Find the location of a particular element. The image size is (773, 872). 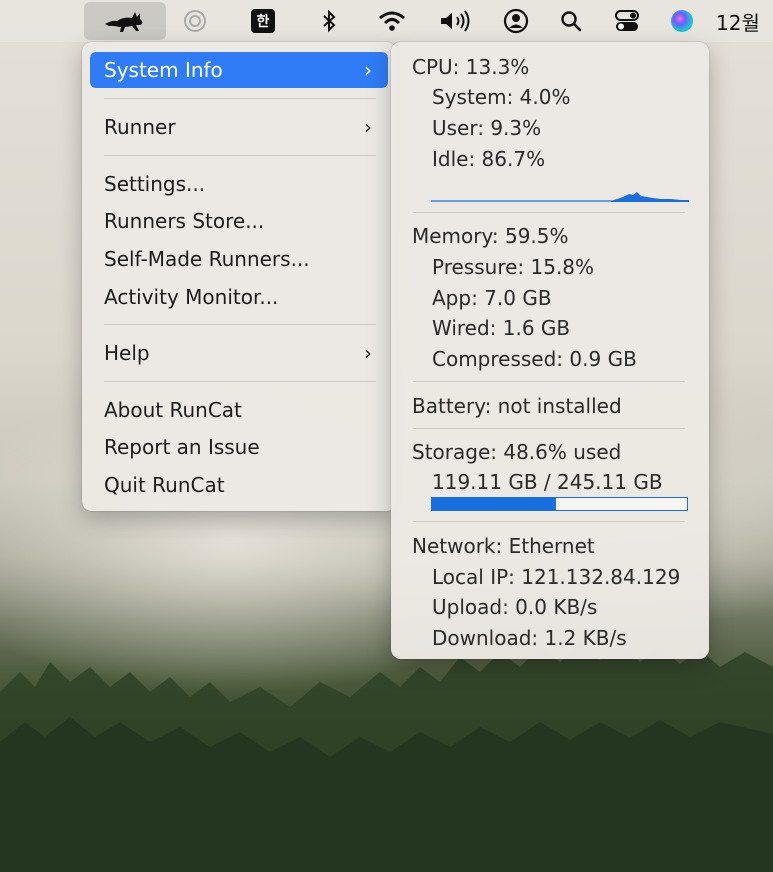

menu-item-system-info: System Info › is located at coordinates (239, 70).